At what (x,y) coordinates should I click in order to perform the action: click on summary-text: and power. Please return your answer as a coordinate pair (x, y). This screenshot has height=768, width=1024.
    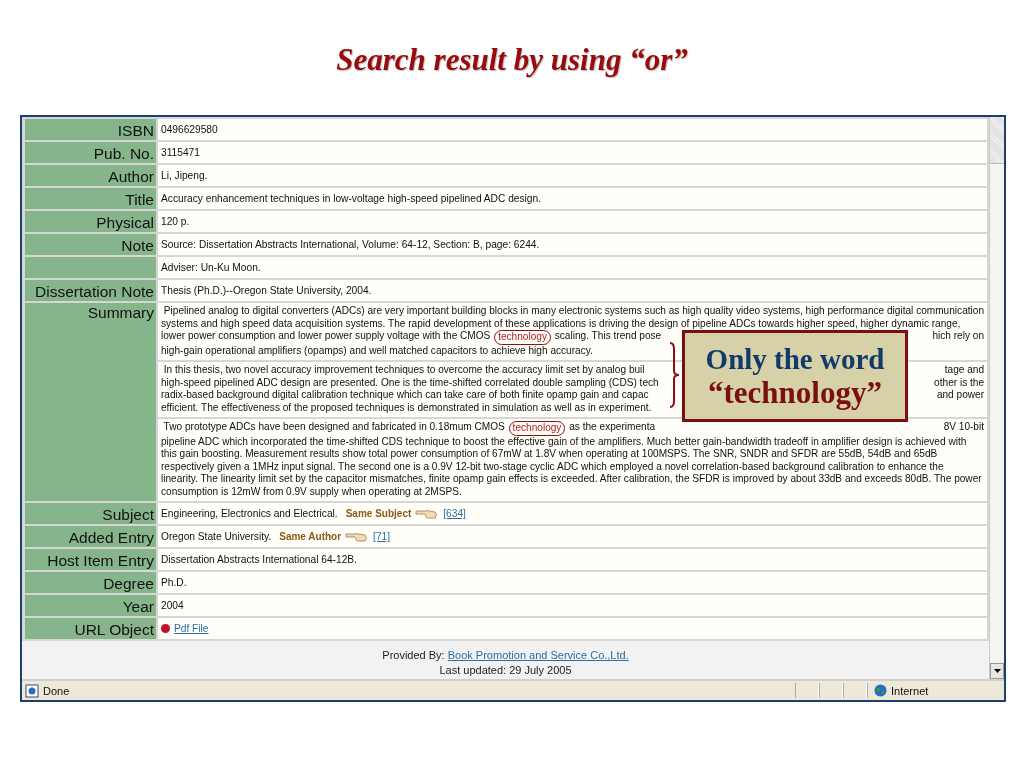
    Looking at the image, I should click on (960, 395).